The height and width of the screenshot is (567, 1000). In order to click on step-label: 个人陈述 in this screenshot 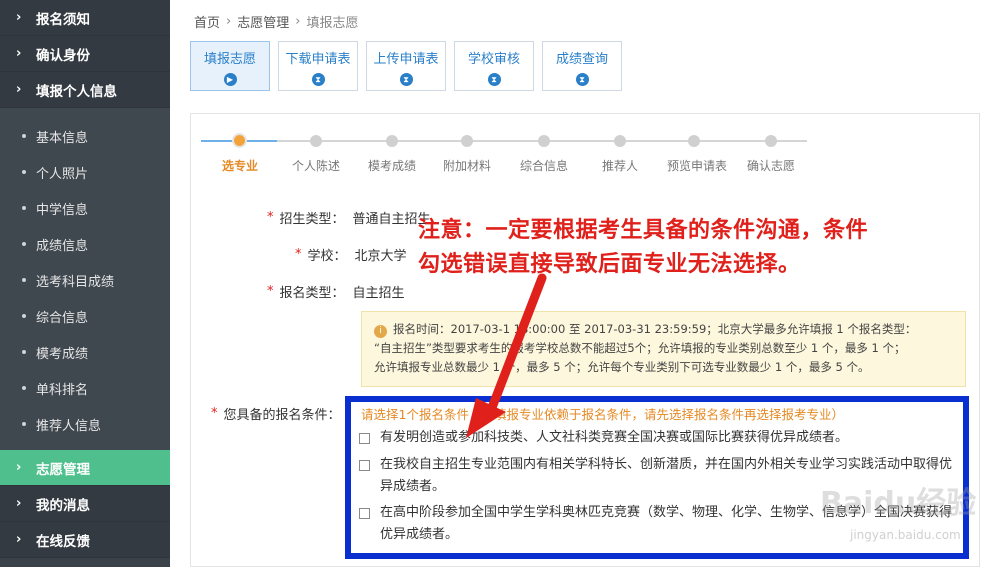, I will do `click(316, 166)`.